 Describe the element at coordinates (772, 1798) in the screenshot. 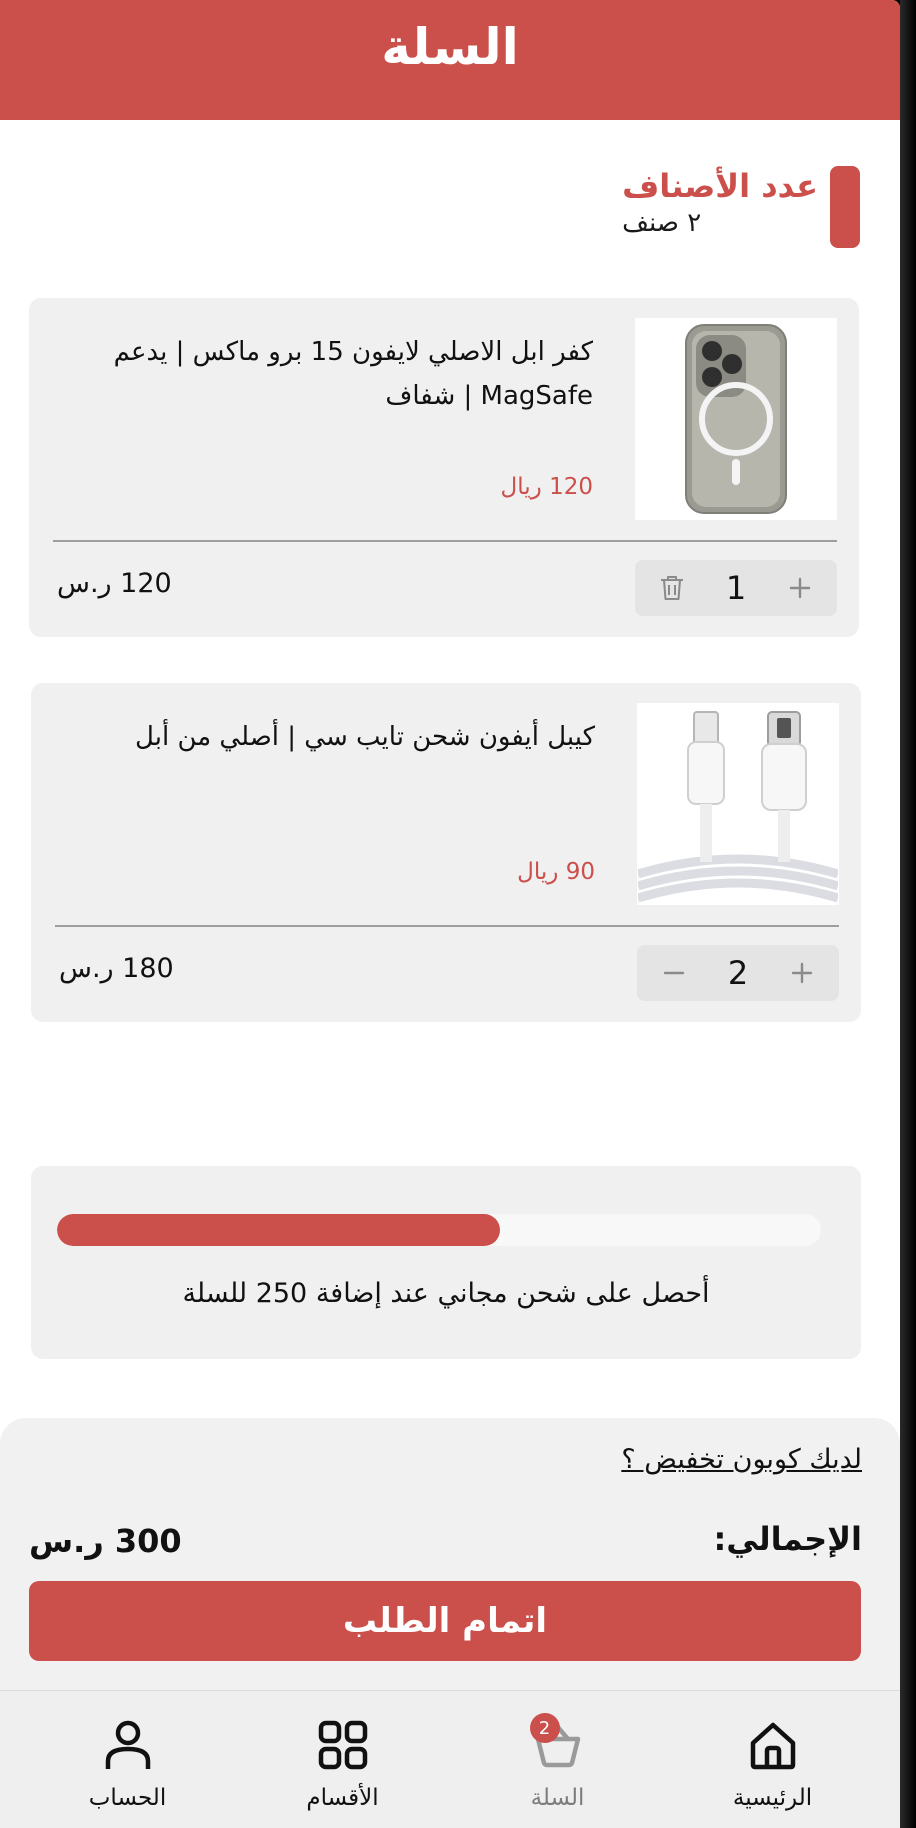

I see `nav-label-home: الرئيسية` at that location.